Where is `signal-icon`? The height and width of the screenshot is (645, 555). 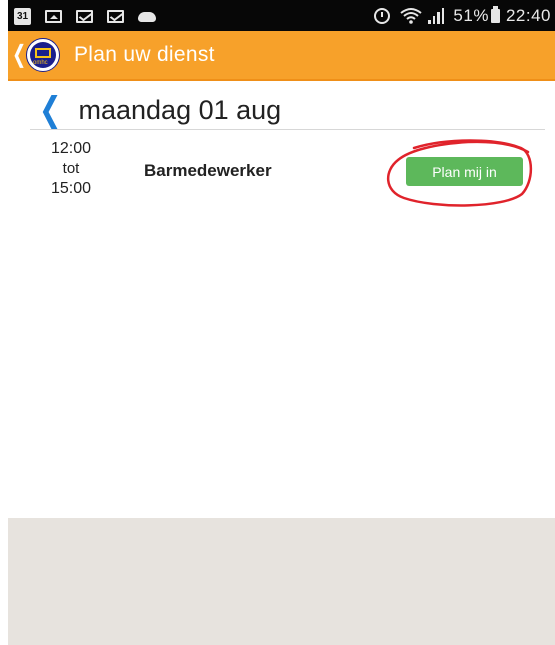 signal-icon is located at coordinates (436, 16).